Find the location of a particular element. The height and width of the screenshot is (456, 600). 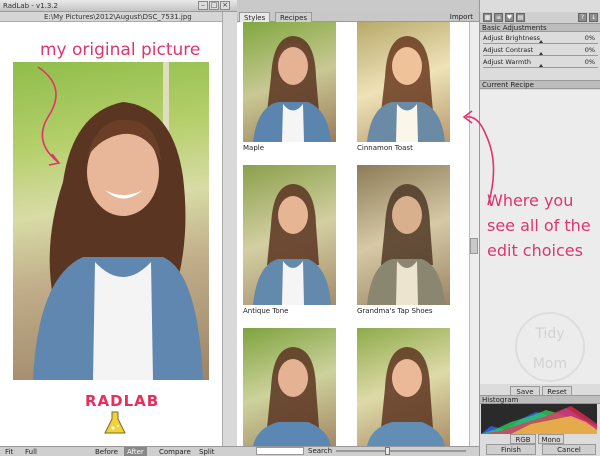

brightness-label: Adjust Brightness is located at coordinates (512, 38).